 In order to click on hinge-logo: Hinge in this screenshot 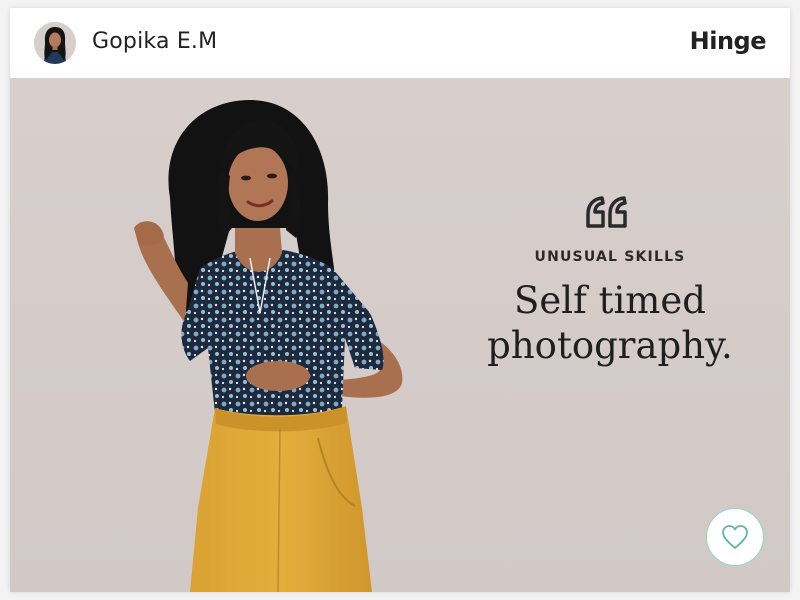, I will do `click(728, 41)`.